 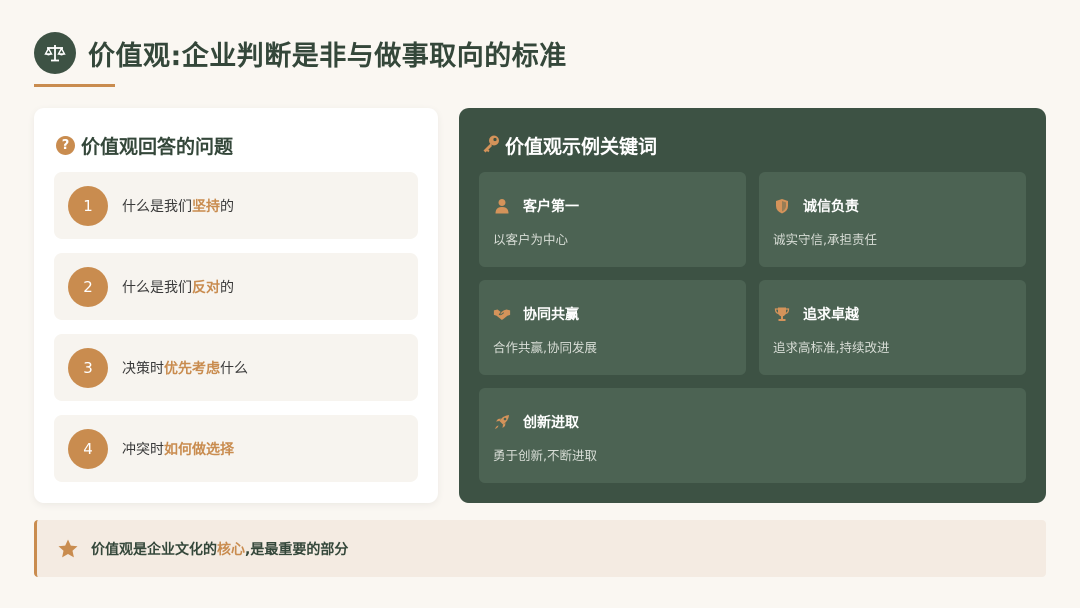 What do you see at coordinates (88, 205) in the screenshot?
I see `question-number: 1` at bounding box center [88, 205].